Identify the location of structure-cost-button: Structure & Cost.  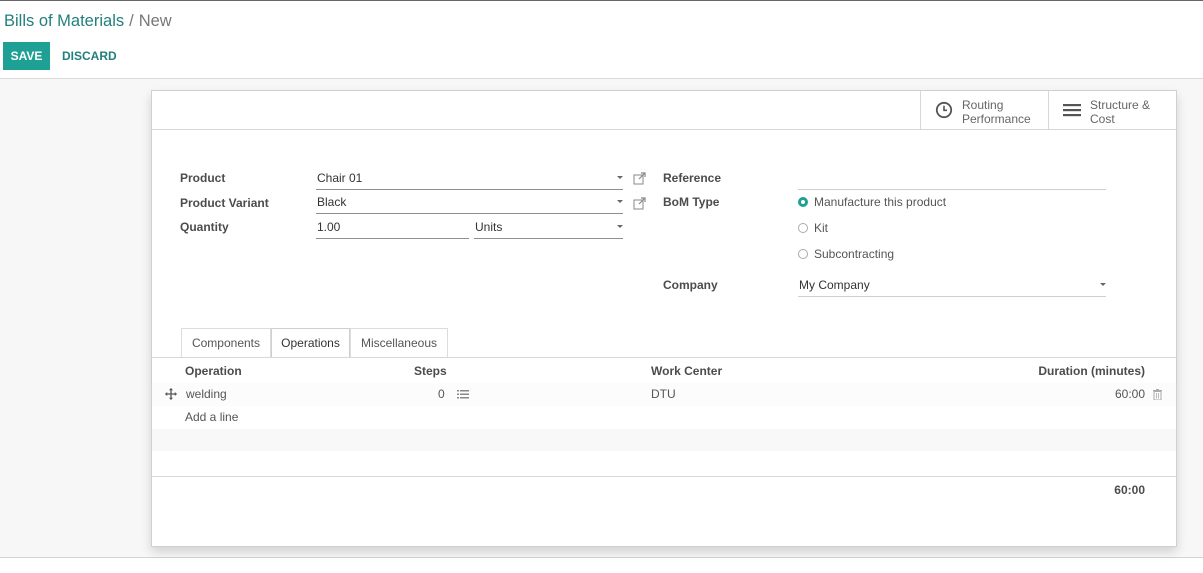
(1112, 110).